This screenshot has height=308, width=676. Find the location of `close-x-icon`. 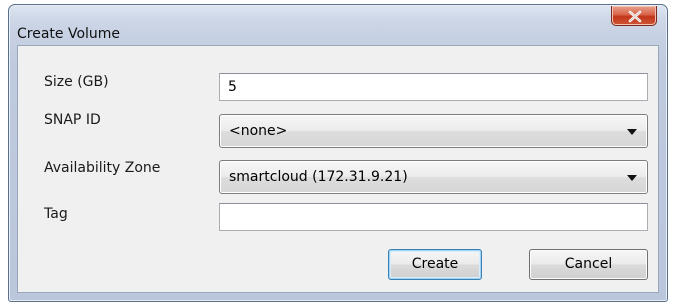

close-x-icon is located at coordinates (635, 16).